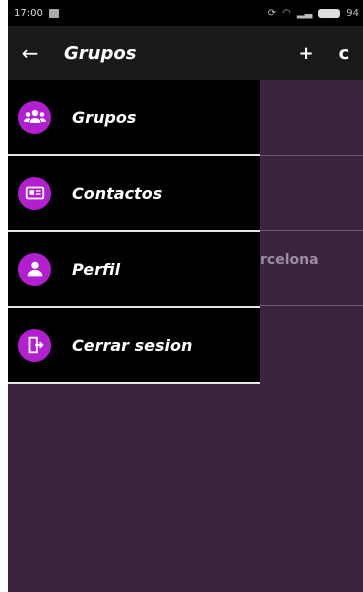 This screenshot has height=592, width=363. I want to click on list-item-text: rcelona, so click(289, 260).